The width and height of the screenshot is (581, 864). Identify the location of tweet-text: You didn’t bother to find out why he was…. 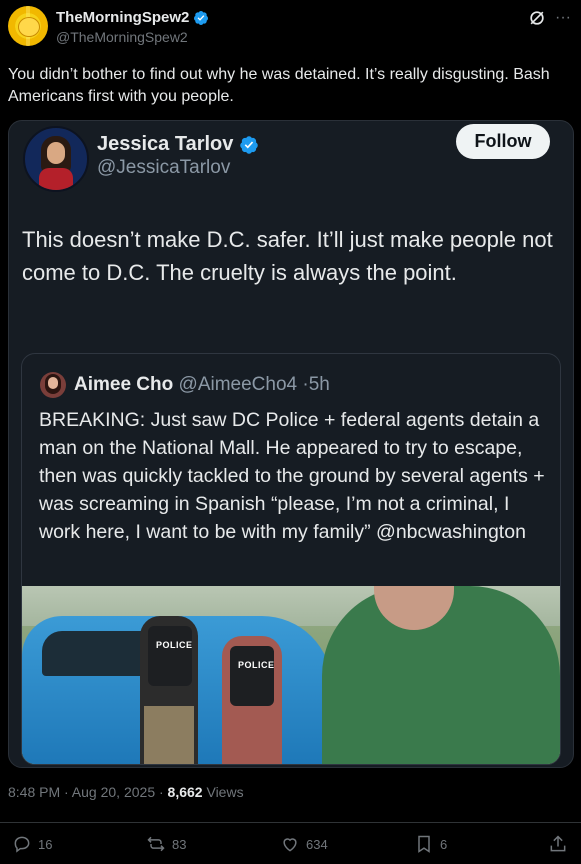
(279, 85).